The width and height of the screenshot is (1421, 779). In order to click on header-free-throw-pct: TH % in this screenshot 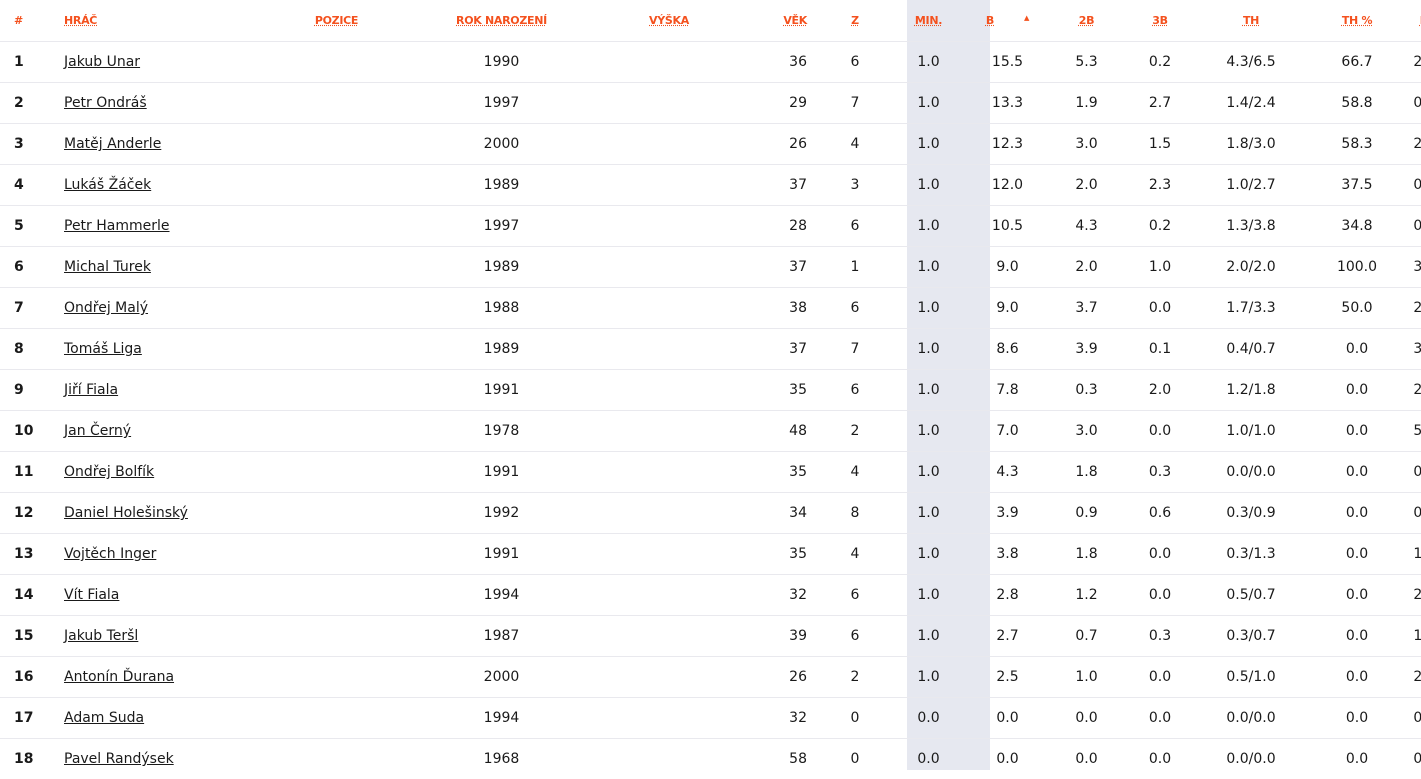, I will do `click(1357, 21)`.